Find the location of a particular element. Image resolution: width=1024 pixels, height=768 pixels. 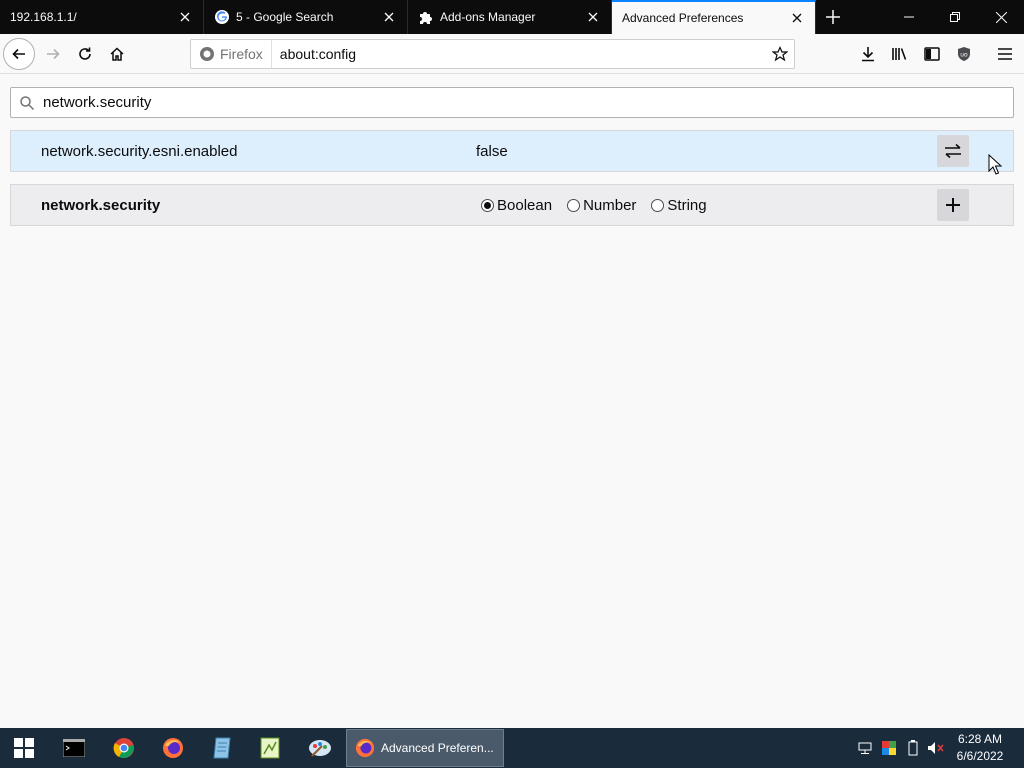

type-option-boolean: Boolean is located at coordinates (516, 205).